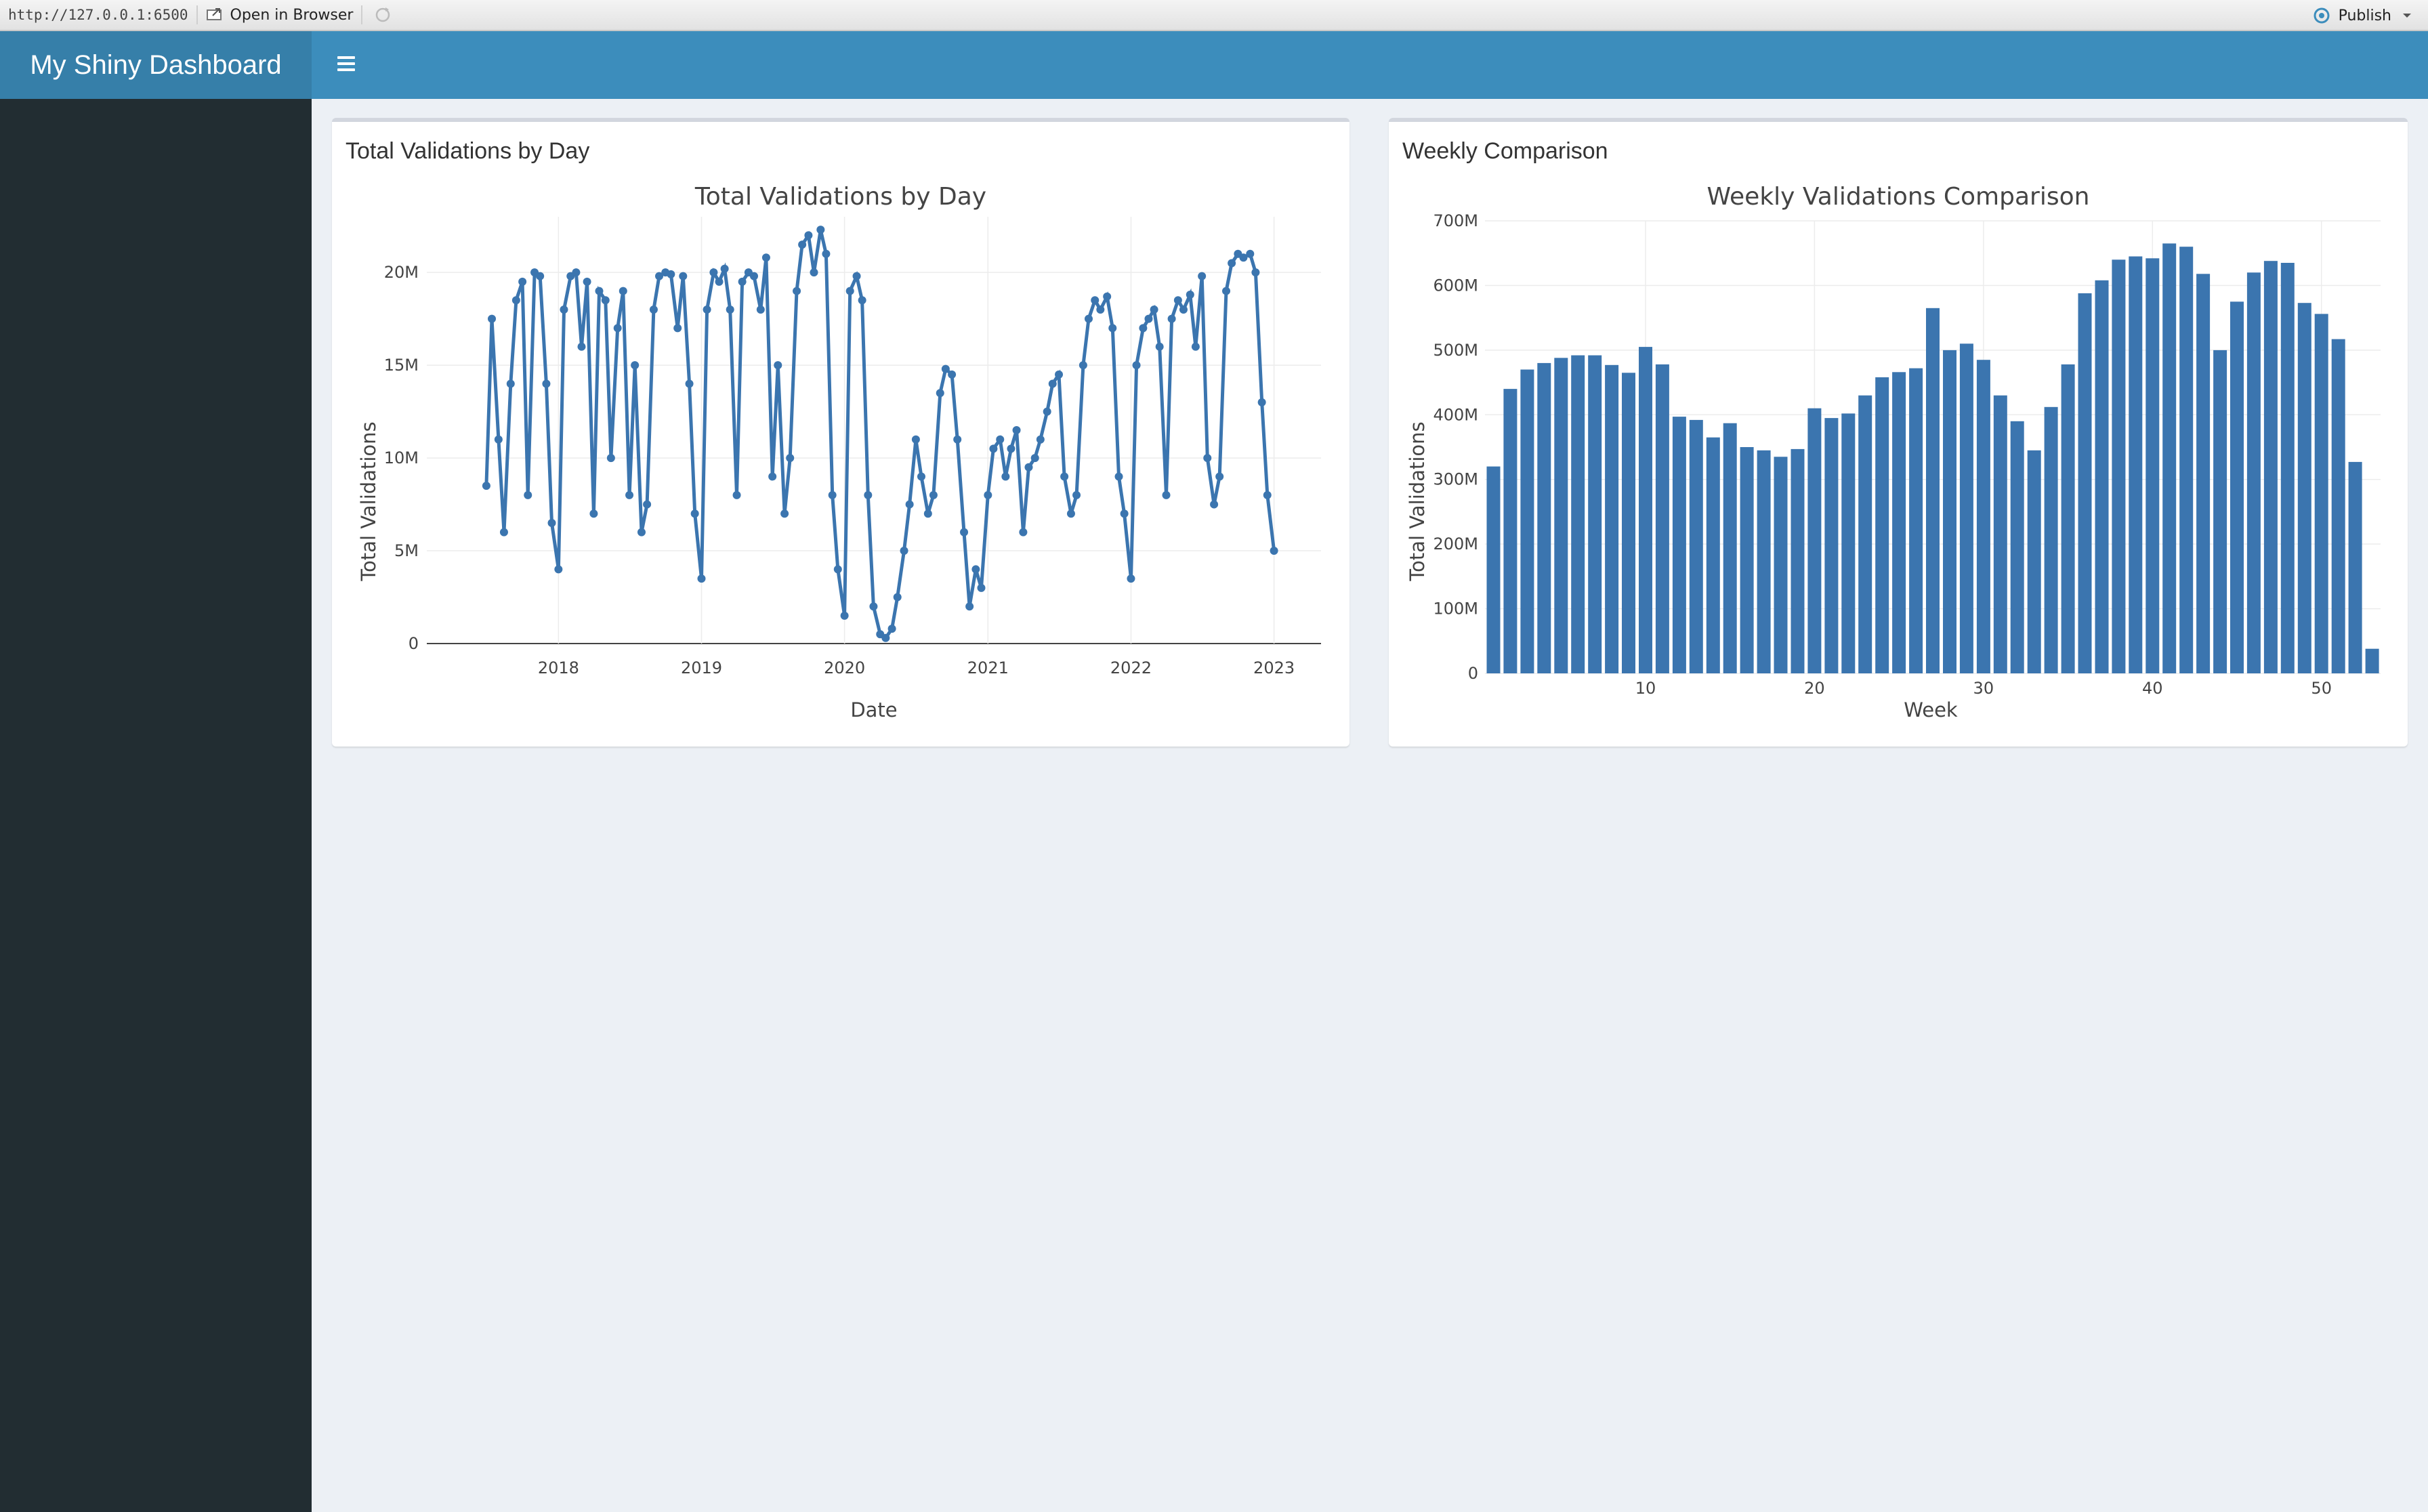  I want to click on publish-button: Publish, so click(2361, 15).